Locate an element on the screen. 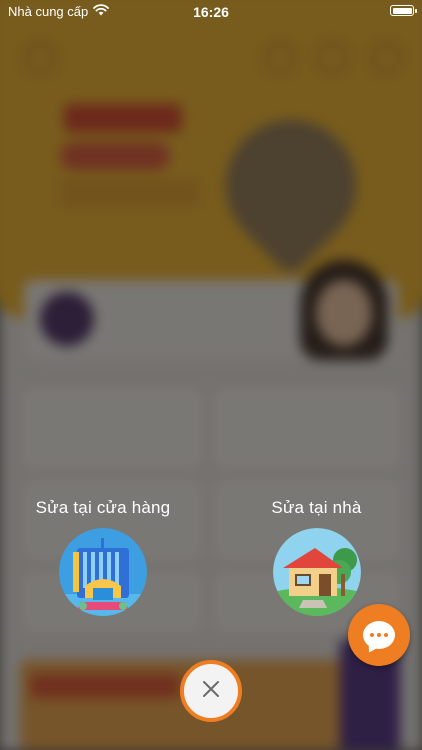 The height and width of the screenshot is (750, 422). repair-at-store-label: Sửa tại cửa hàng is located at coordinates (103, 507).